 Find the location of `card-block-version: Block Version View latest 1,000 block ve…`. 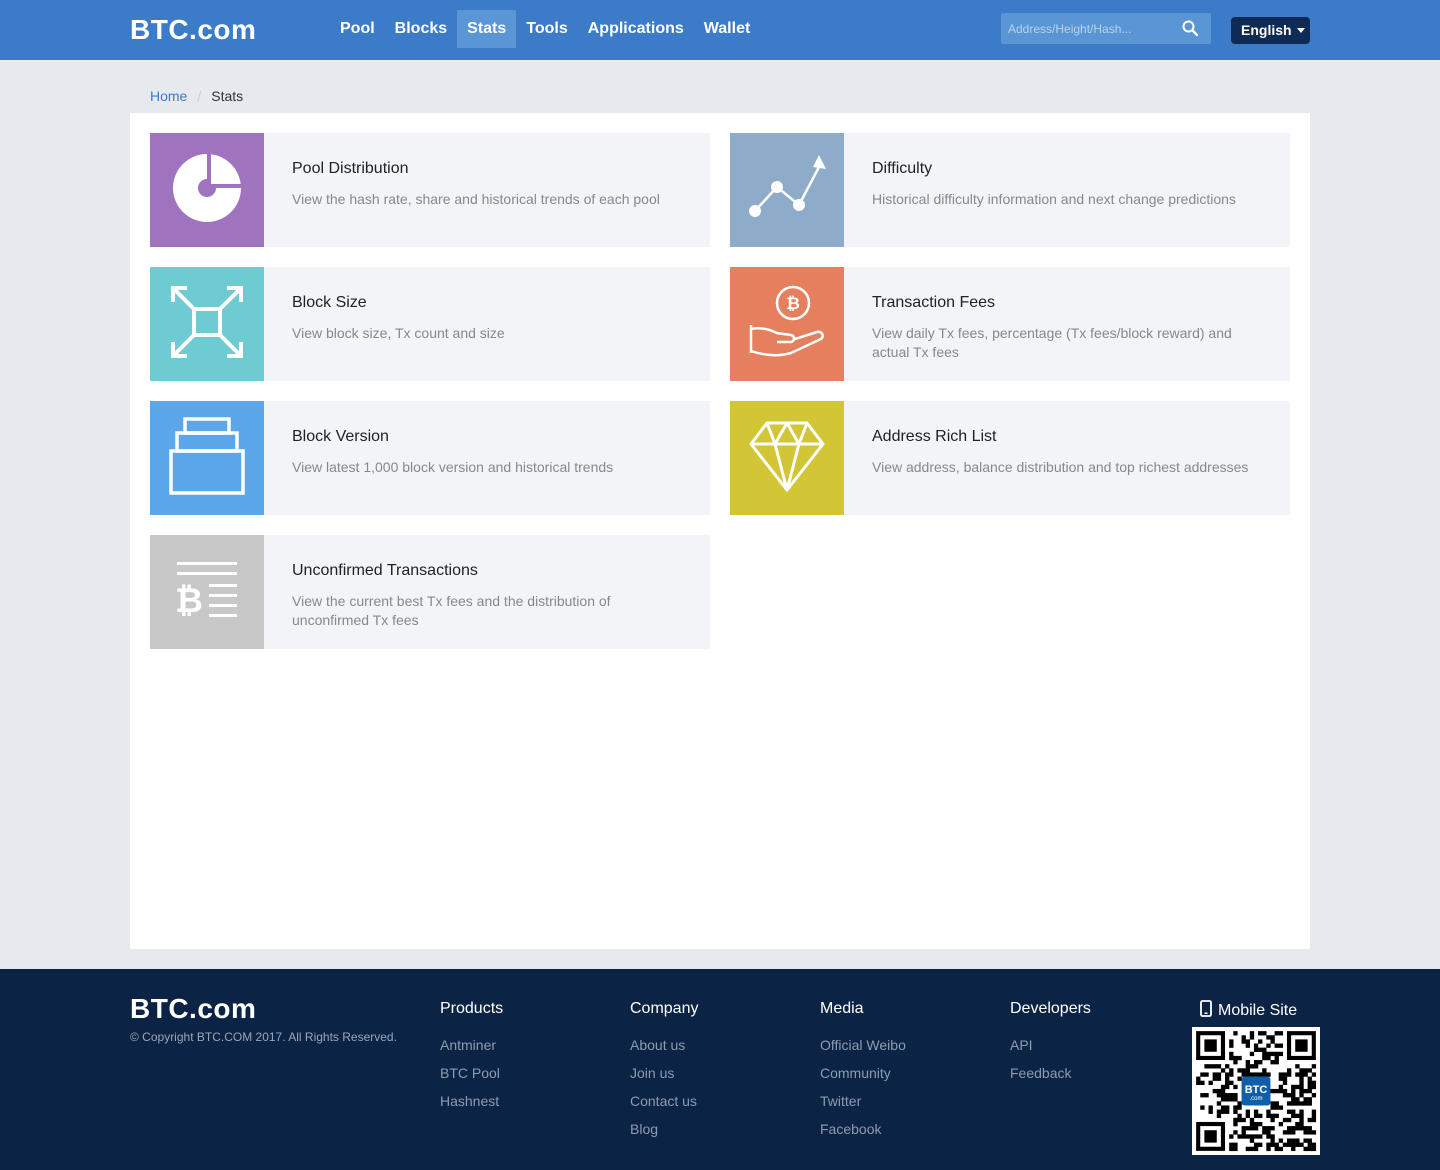

card-block-version: Block Version View latest 1,000 block ve… is located at coordinates (430, 458).